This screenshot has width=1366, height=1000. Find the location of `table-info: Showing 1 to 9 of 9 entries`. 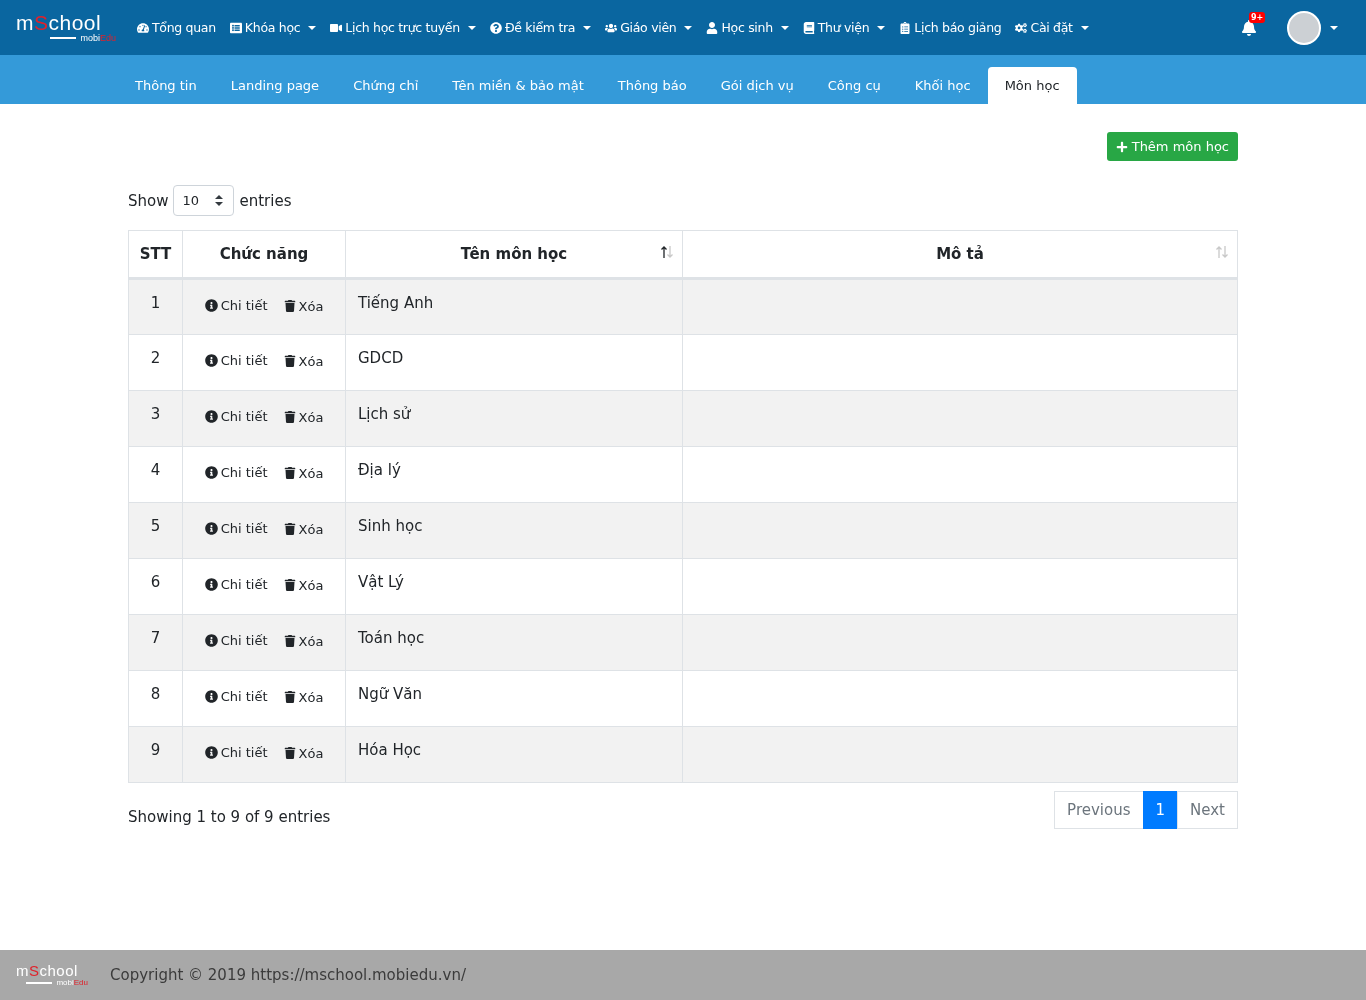

table-info: Showing 1 to 9 of 9 entries is located at coordinates (229, 817).